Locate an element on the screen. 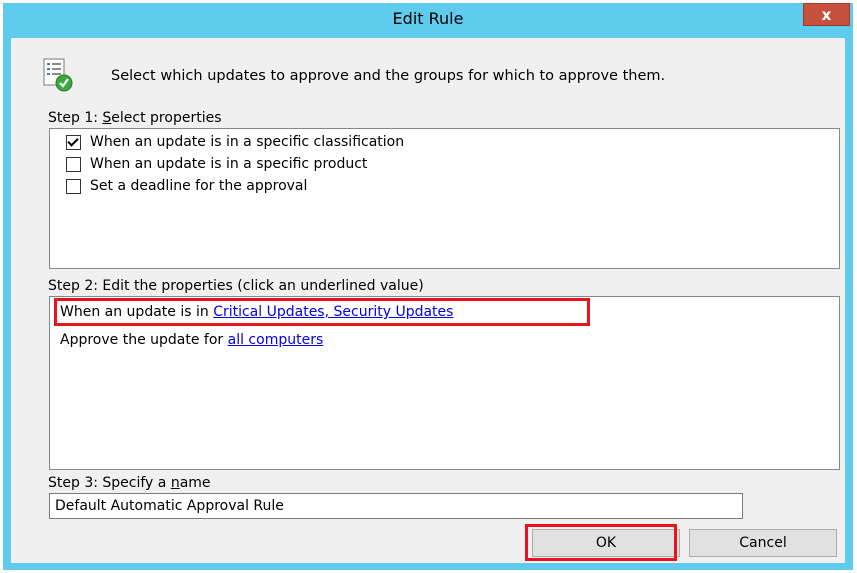 The width and height of the screenshot is (857, 573). rule-name-input is located at coordinates (396, 506).